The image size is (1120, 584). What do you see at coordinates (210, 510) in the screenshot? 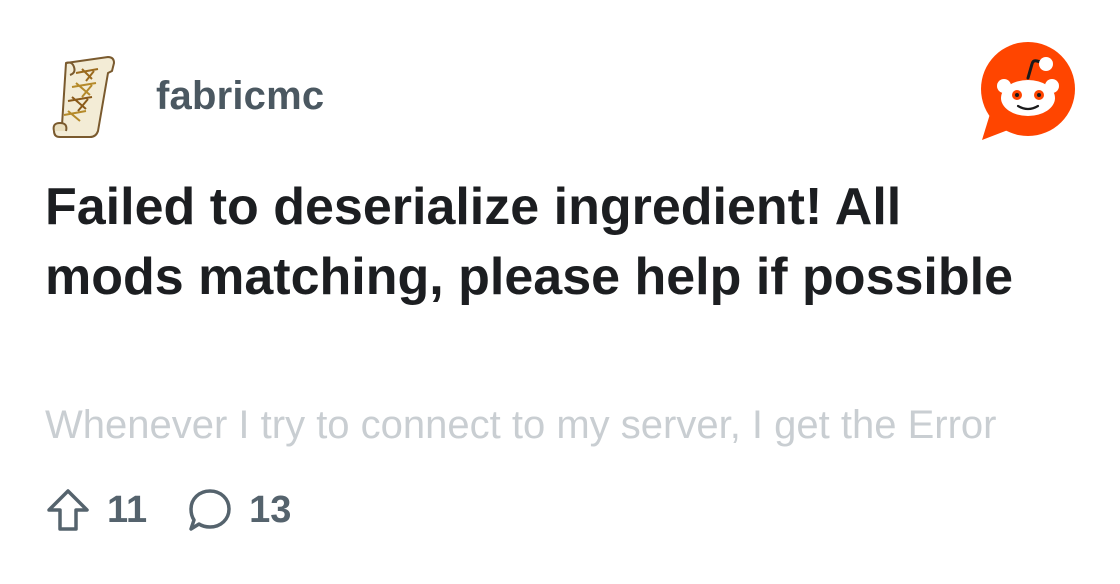
I see `comment-bubble-icon` at bounding box center [210, 510].